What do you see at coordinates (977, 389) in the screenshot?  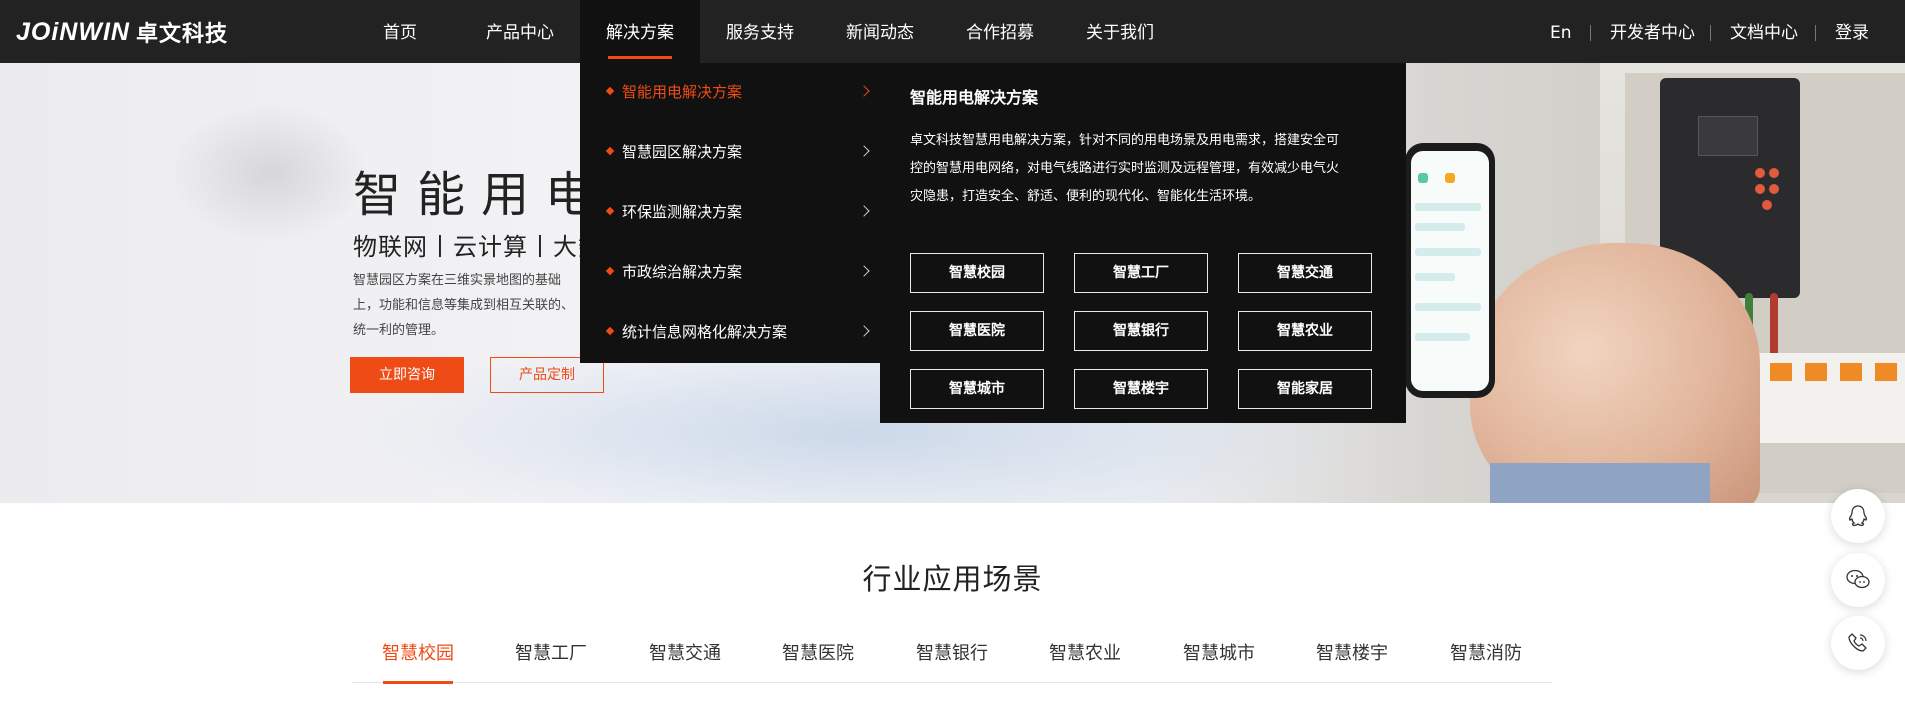 I see `scene-tile: 智慧城市` at bounding box center [977, 389].